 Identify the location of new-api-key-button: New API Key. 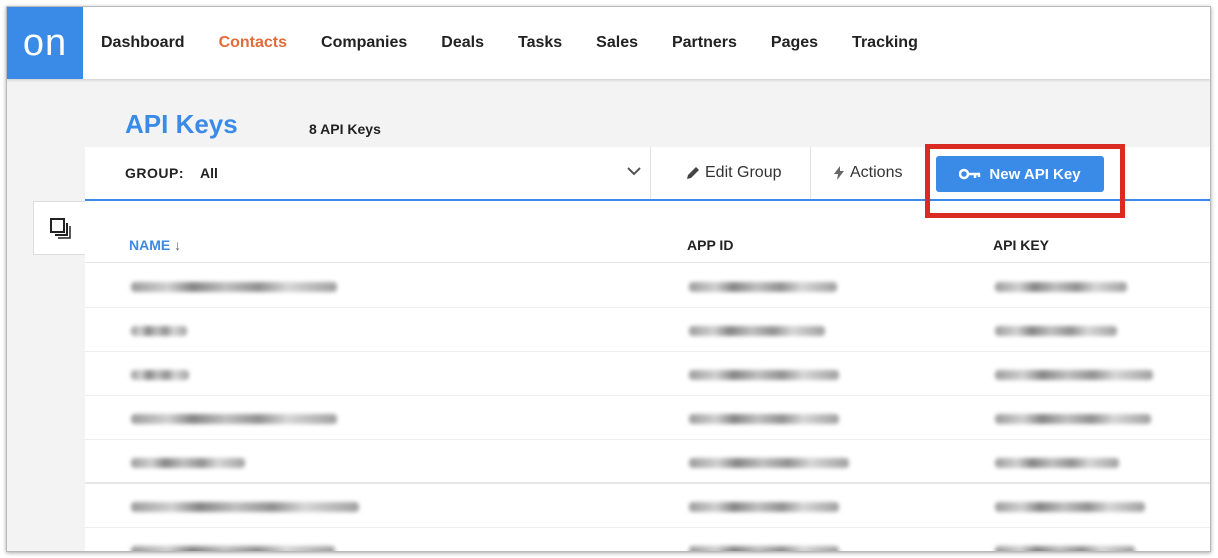
(1020, 174).